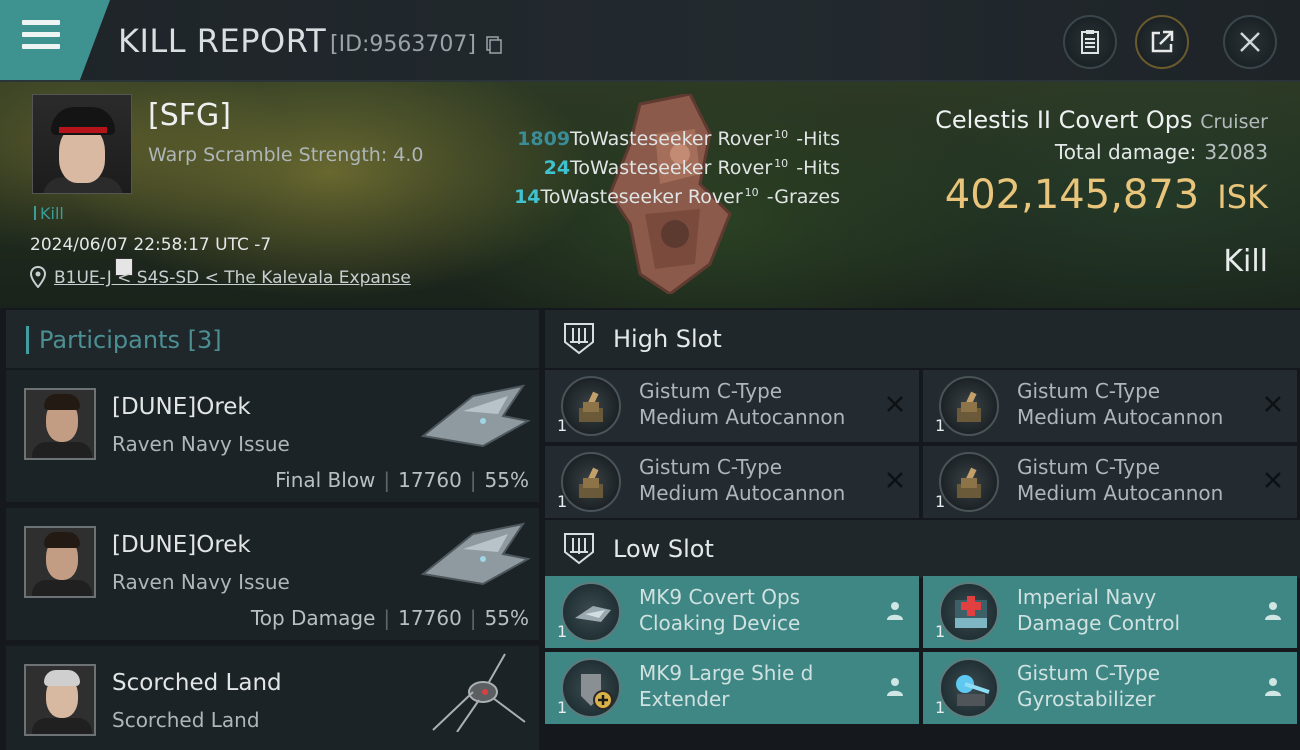  I want to click on low-slot-label: Low Slot, so click(663, 549).